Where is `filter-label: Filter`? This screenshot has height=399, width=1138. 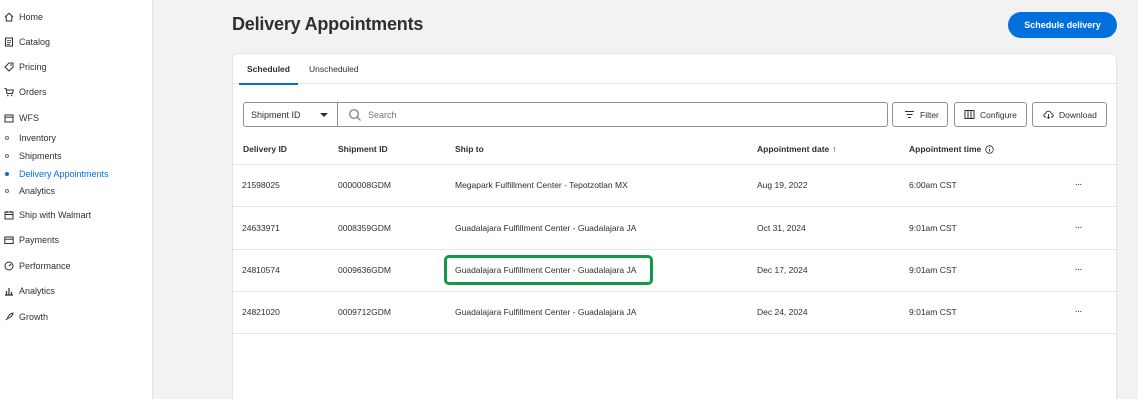 filter-label: Filter is located at coordinates (929, 114).